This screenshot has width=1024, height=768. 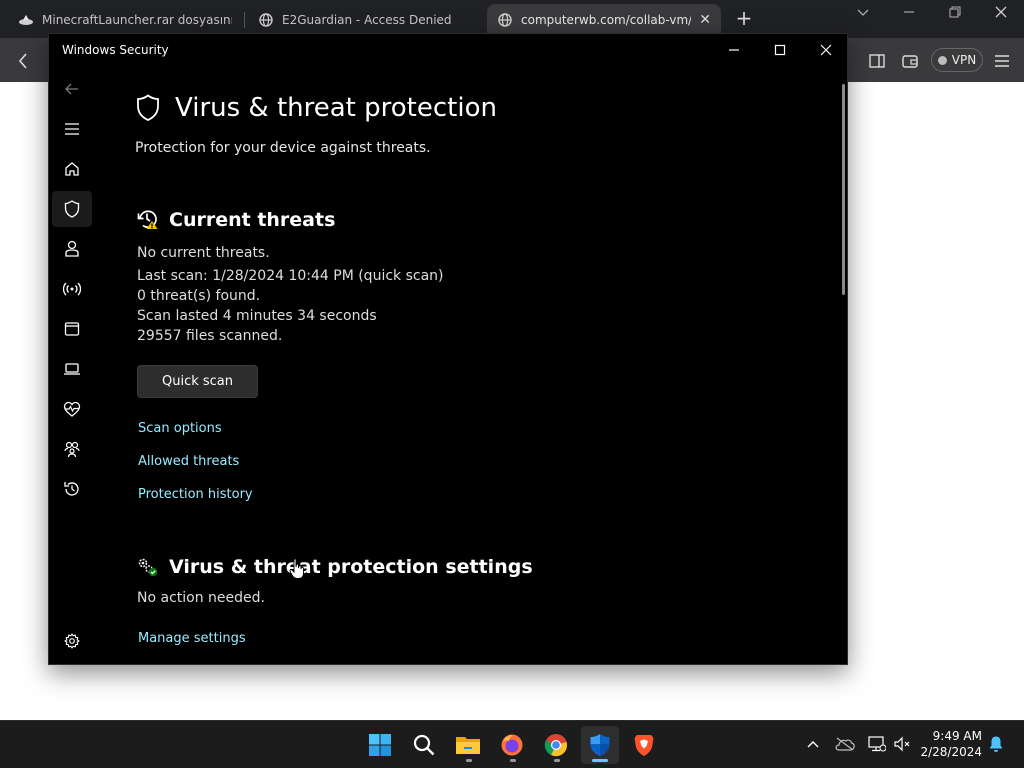 I want to click on protection-settings-heading: Virus & threat protection settings, so click(x=351, y=567).